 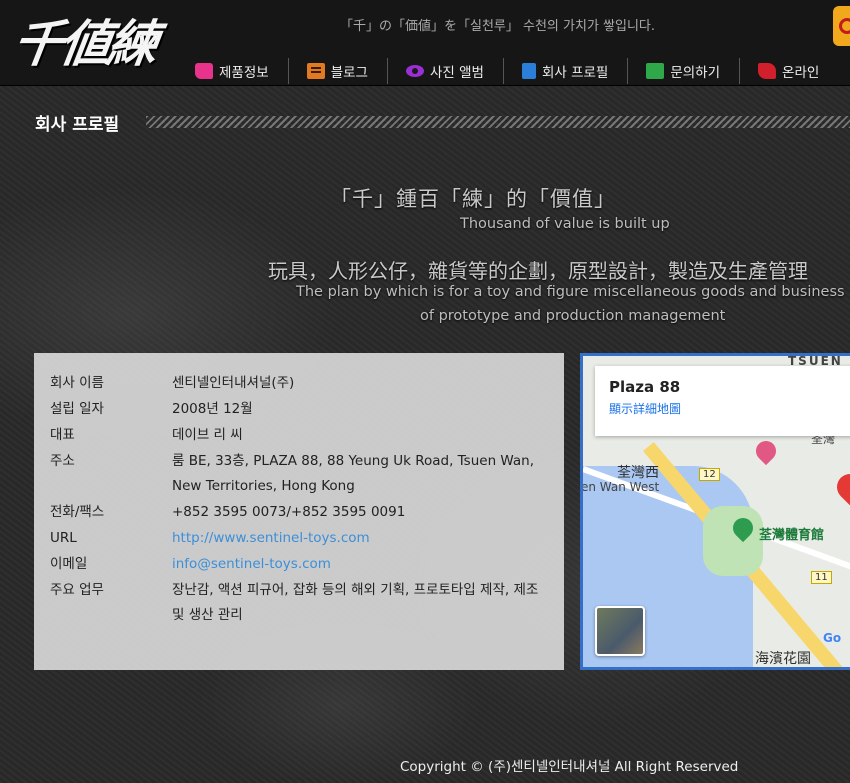 What do you see at coordinates (565, 224) in the screenshot?
I see `tagline-en-1: Thousand of value is built up` at bounding box center [565, 224].